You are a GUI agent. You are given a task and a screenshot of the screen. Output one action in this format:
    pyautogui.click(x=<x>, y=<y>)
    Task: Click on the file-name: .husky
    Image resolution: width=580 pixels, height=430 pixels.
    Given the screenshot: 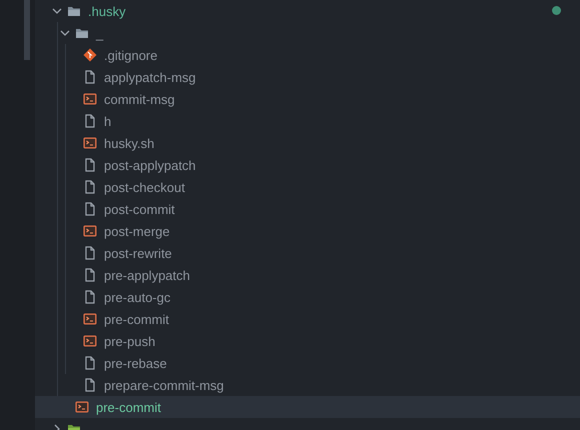 What is the action you would take?
    pyautogui.click(x=107, y=11)
    